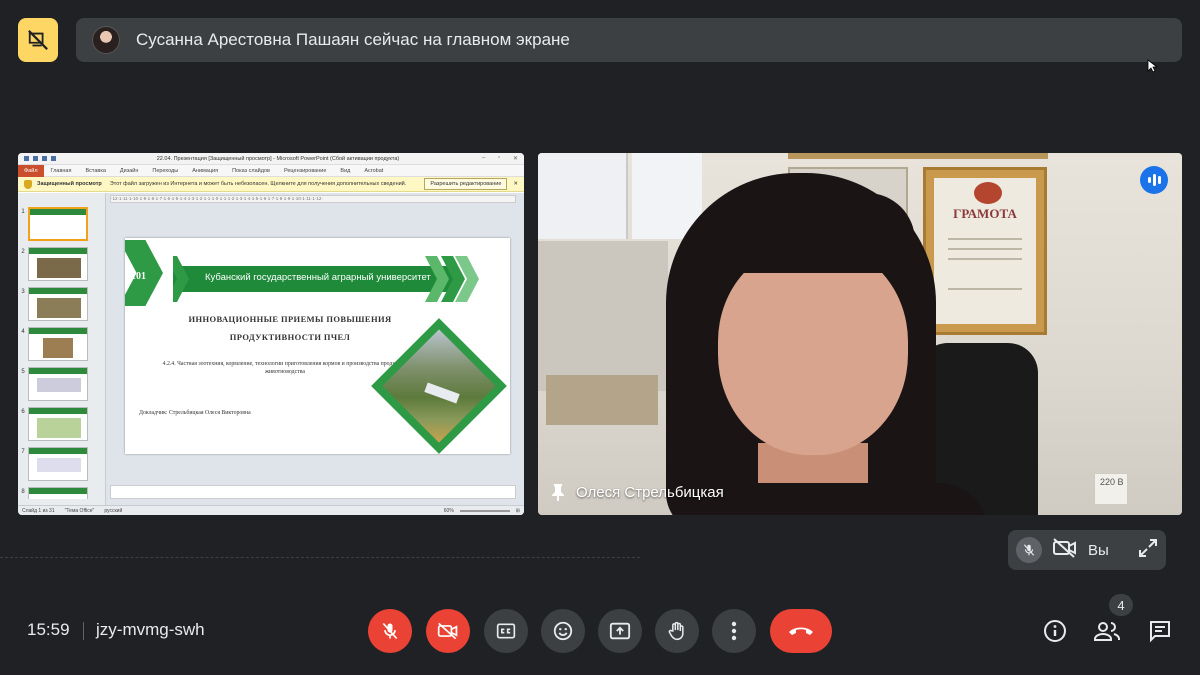 The height and width of the screenshot is (675, 1200). What do you see at coordinates (345, 171) in the screenshot?
I see `ribbon-tab-view: Вид` at bounding box center [345, 171].